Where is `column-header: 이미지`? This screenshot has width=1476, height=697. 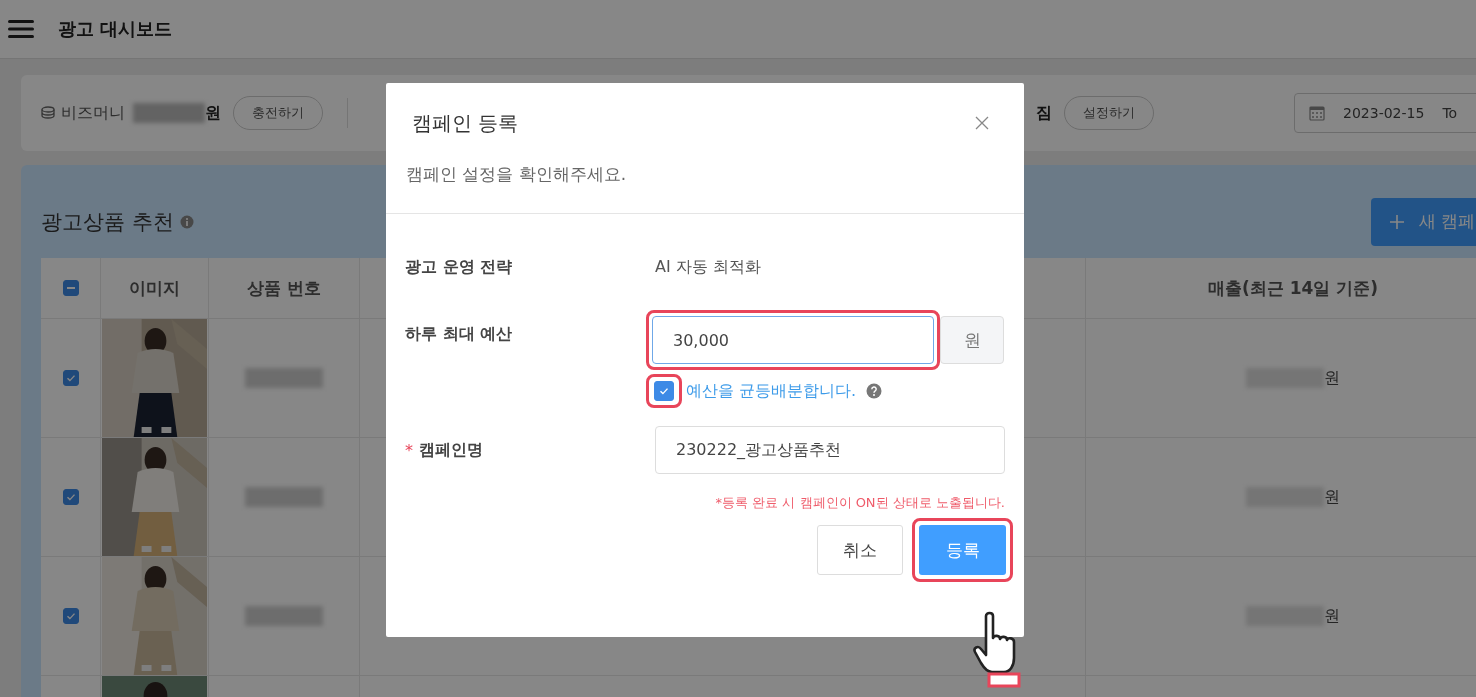
column-header: 이미지 is located at coordinates (154, 288).